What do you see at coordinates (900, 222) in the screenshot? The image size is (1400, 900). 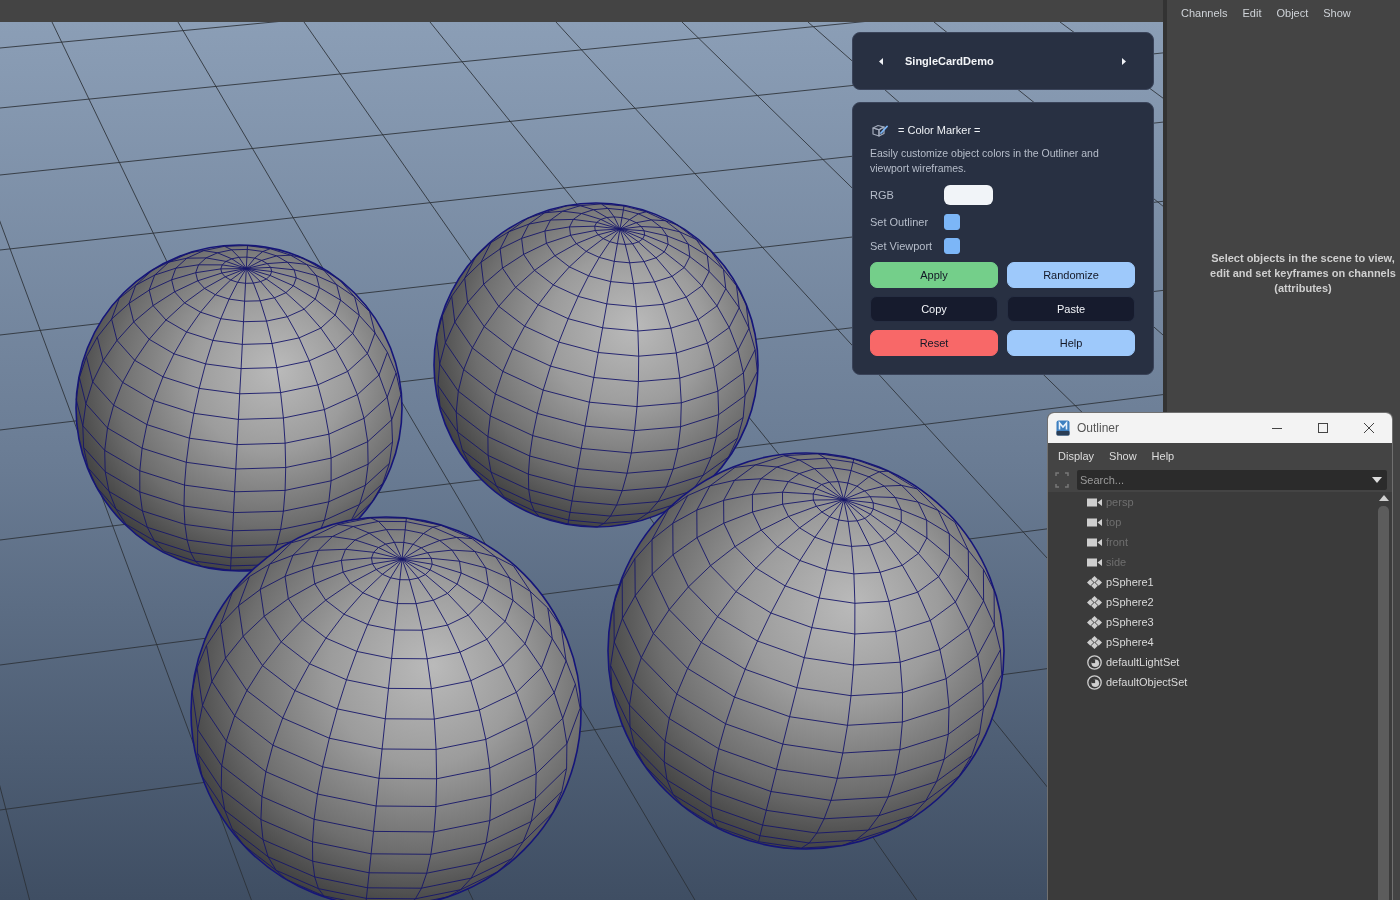 I see `checkbox-label: Set Outliner` at bounding box center [900, 222].